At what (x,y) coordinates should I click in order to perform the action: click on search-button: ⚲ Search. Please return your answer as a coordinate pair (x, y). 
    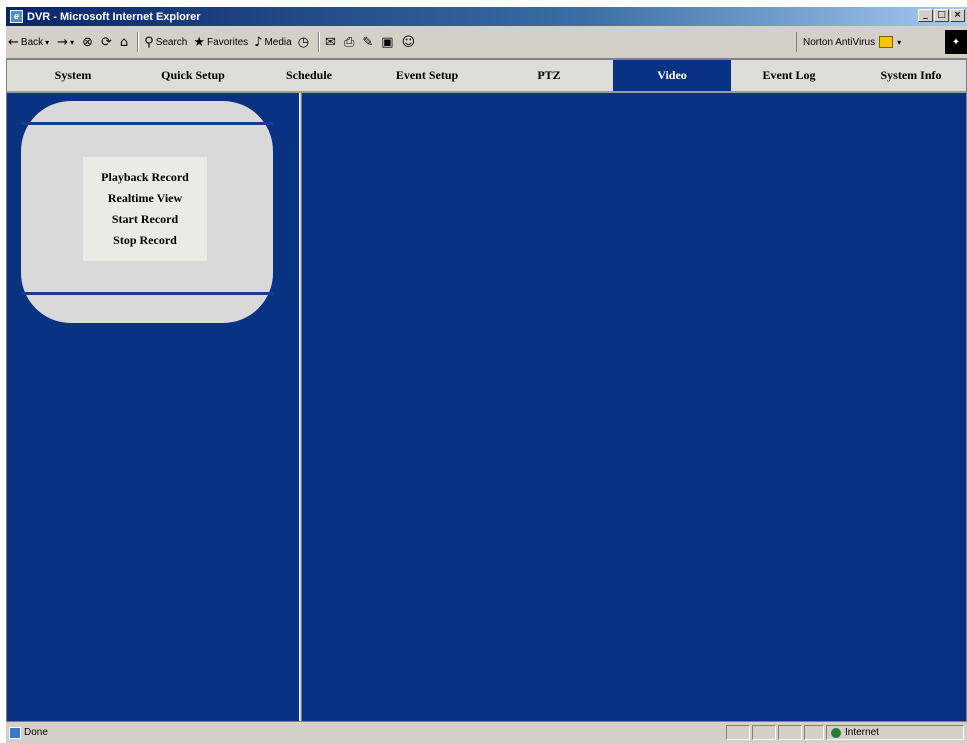
    Looking at the image, I should click on (165, 42).